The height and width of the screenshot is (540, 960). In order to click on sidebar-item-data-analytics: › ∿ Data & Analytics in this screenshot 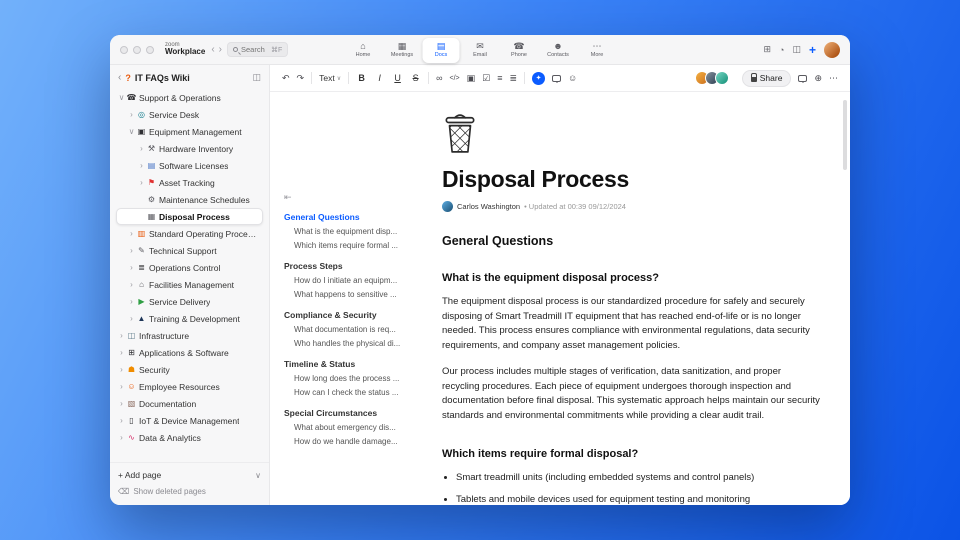, I will do `click(189, 437)`.